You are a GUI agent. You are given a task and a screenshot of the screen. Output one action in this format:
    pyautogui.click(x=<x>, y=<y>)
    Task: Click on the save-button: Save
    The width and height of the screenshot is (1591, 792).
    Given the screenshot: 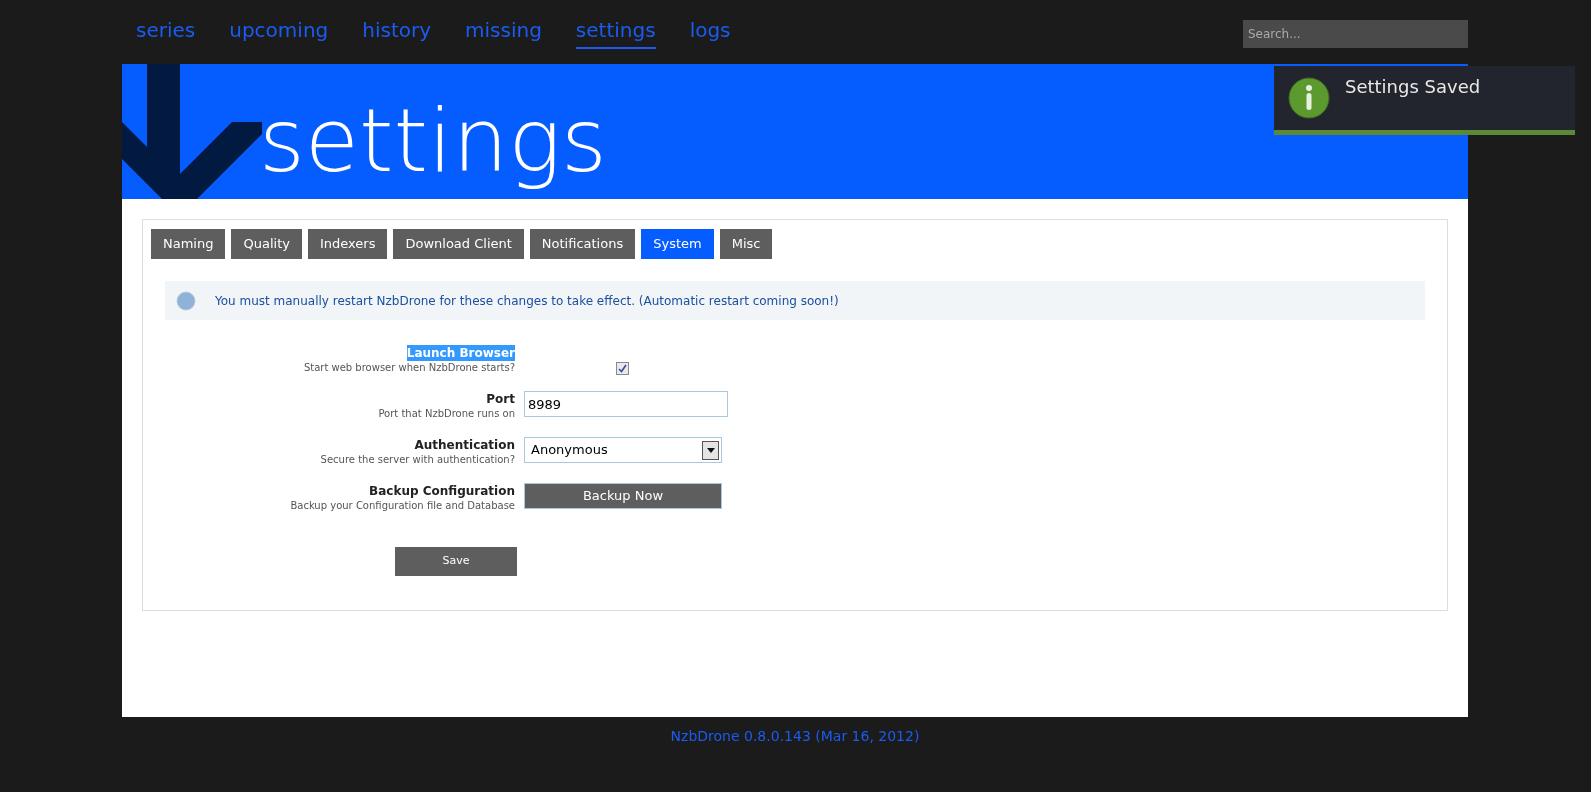 What is the action you would take?
    pyautogui.click(x=456, y=561)
    